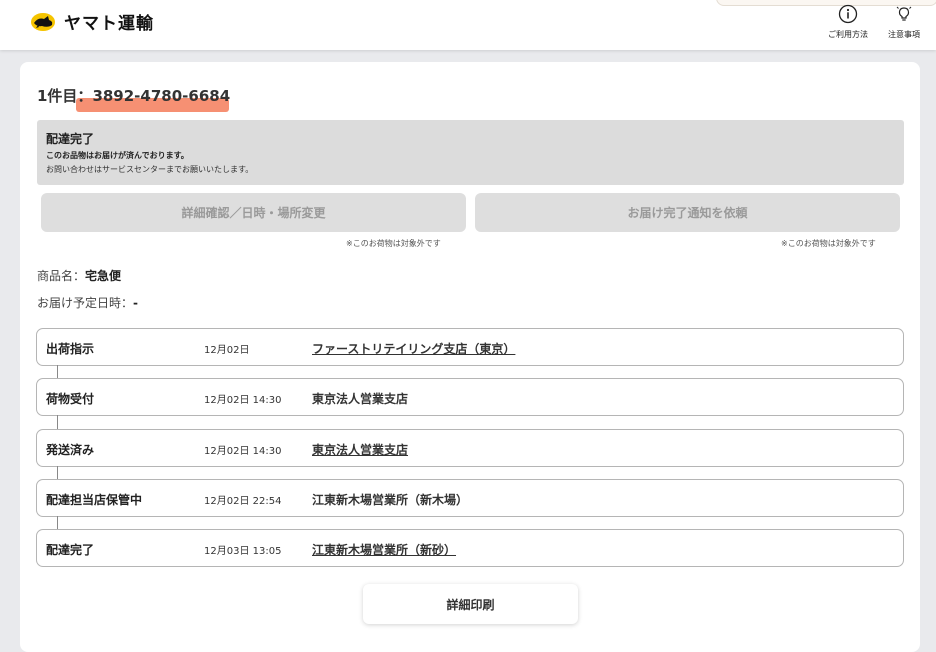 The height and width of the screenshot is (652, 936). I want to click on item-index-label: 1件目：, so click(65, 96).